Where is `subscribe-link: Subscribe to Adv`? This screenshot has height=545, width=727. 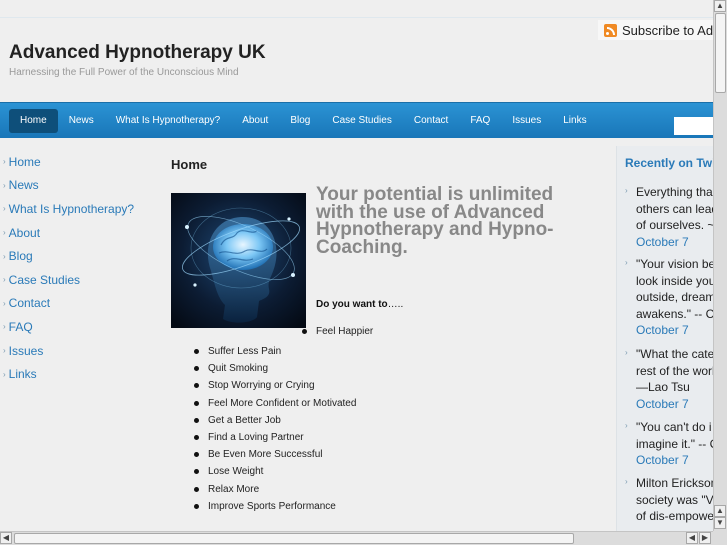 subscribe-link: Subscribe to Adv is located at coordinates (655, 30).